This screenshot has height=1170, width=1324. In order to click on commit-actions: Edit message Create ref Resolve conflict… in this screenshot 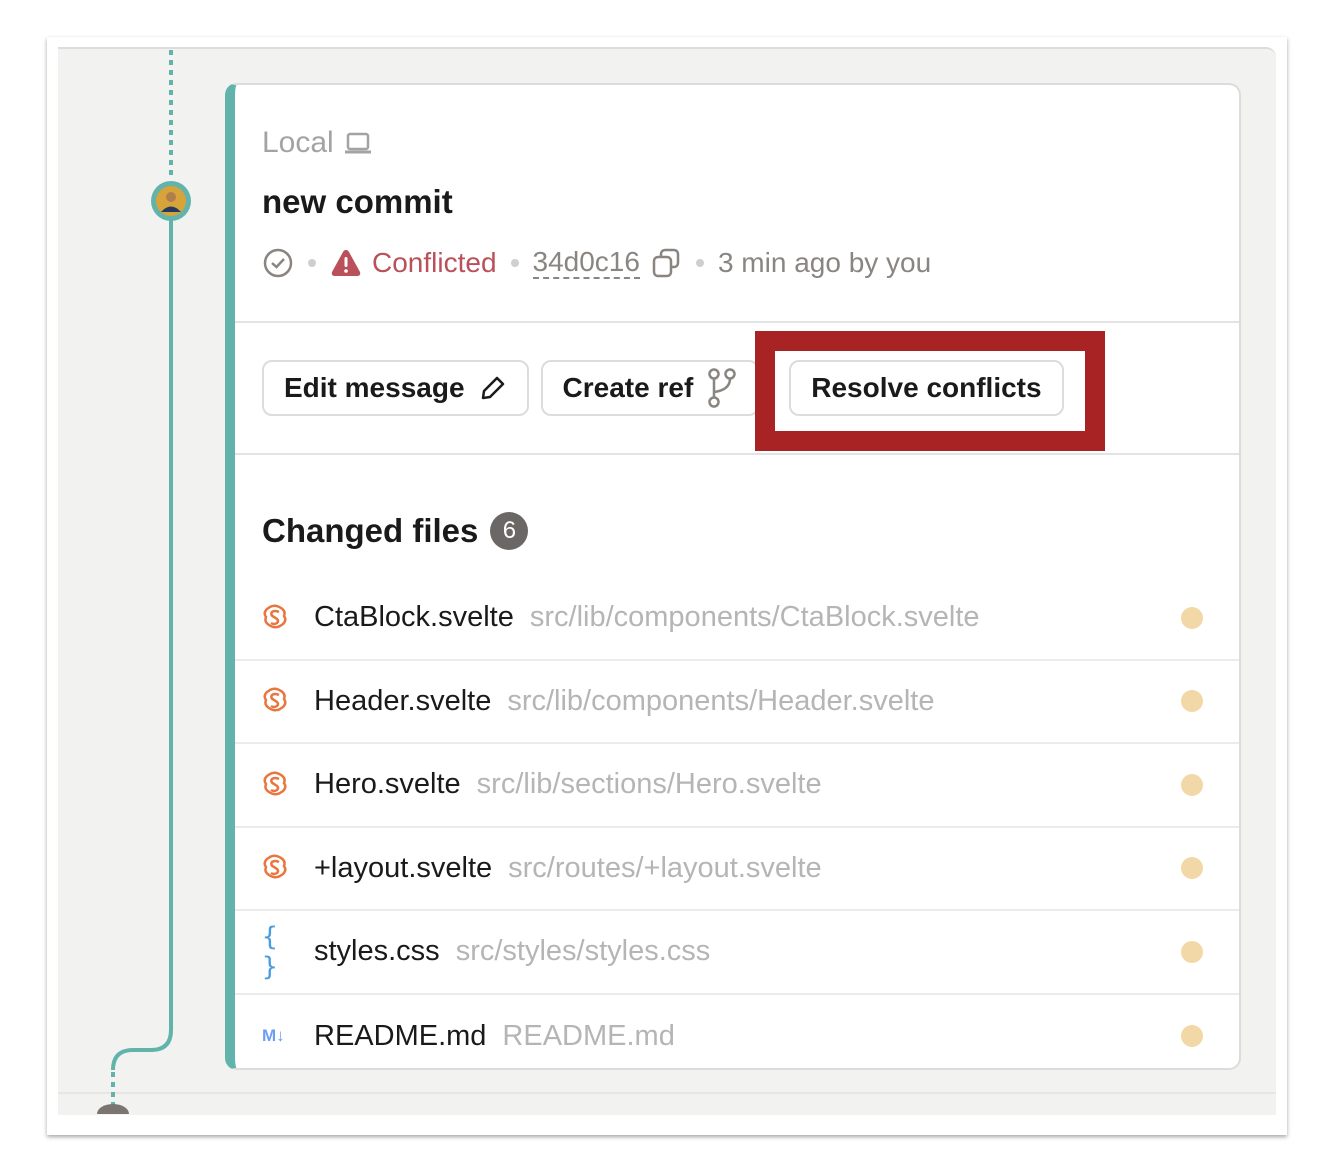, I will do `click(737, 389)`.